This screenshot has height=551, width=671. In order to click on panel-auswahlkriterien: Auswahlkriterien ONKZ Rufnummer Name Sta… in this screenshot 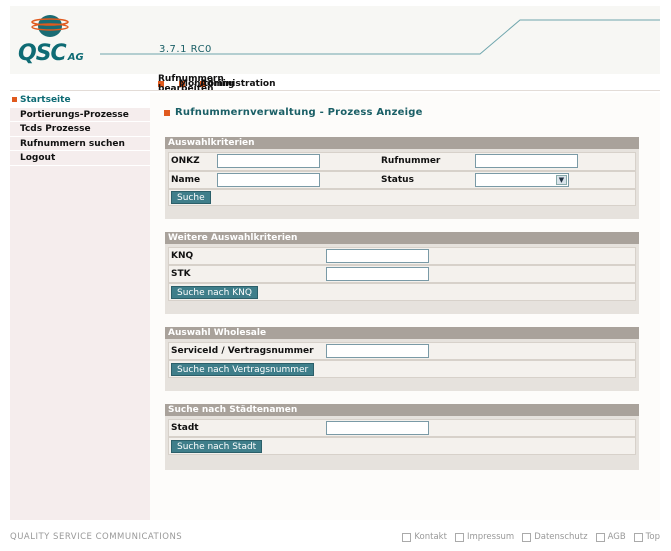, I will do `click(402, 178)`.